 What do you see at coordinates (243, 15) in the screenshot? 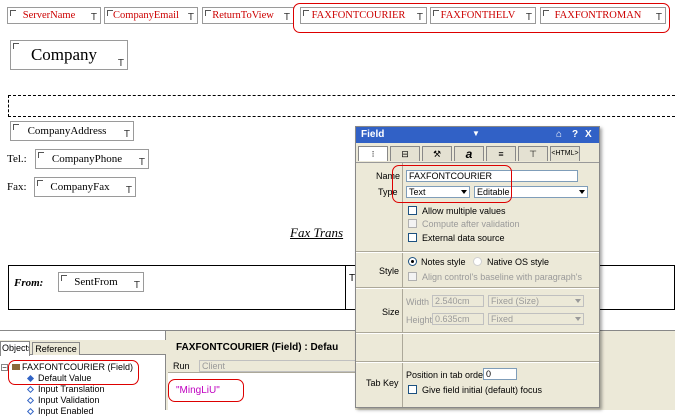
I see `field-label: ReturnToView` at bounding box center [243, 15].